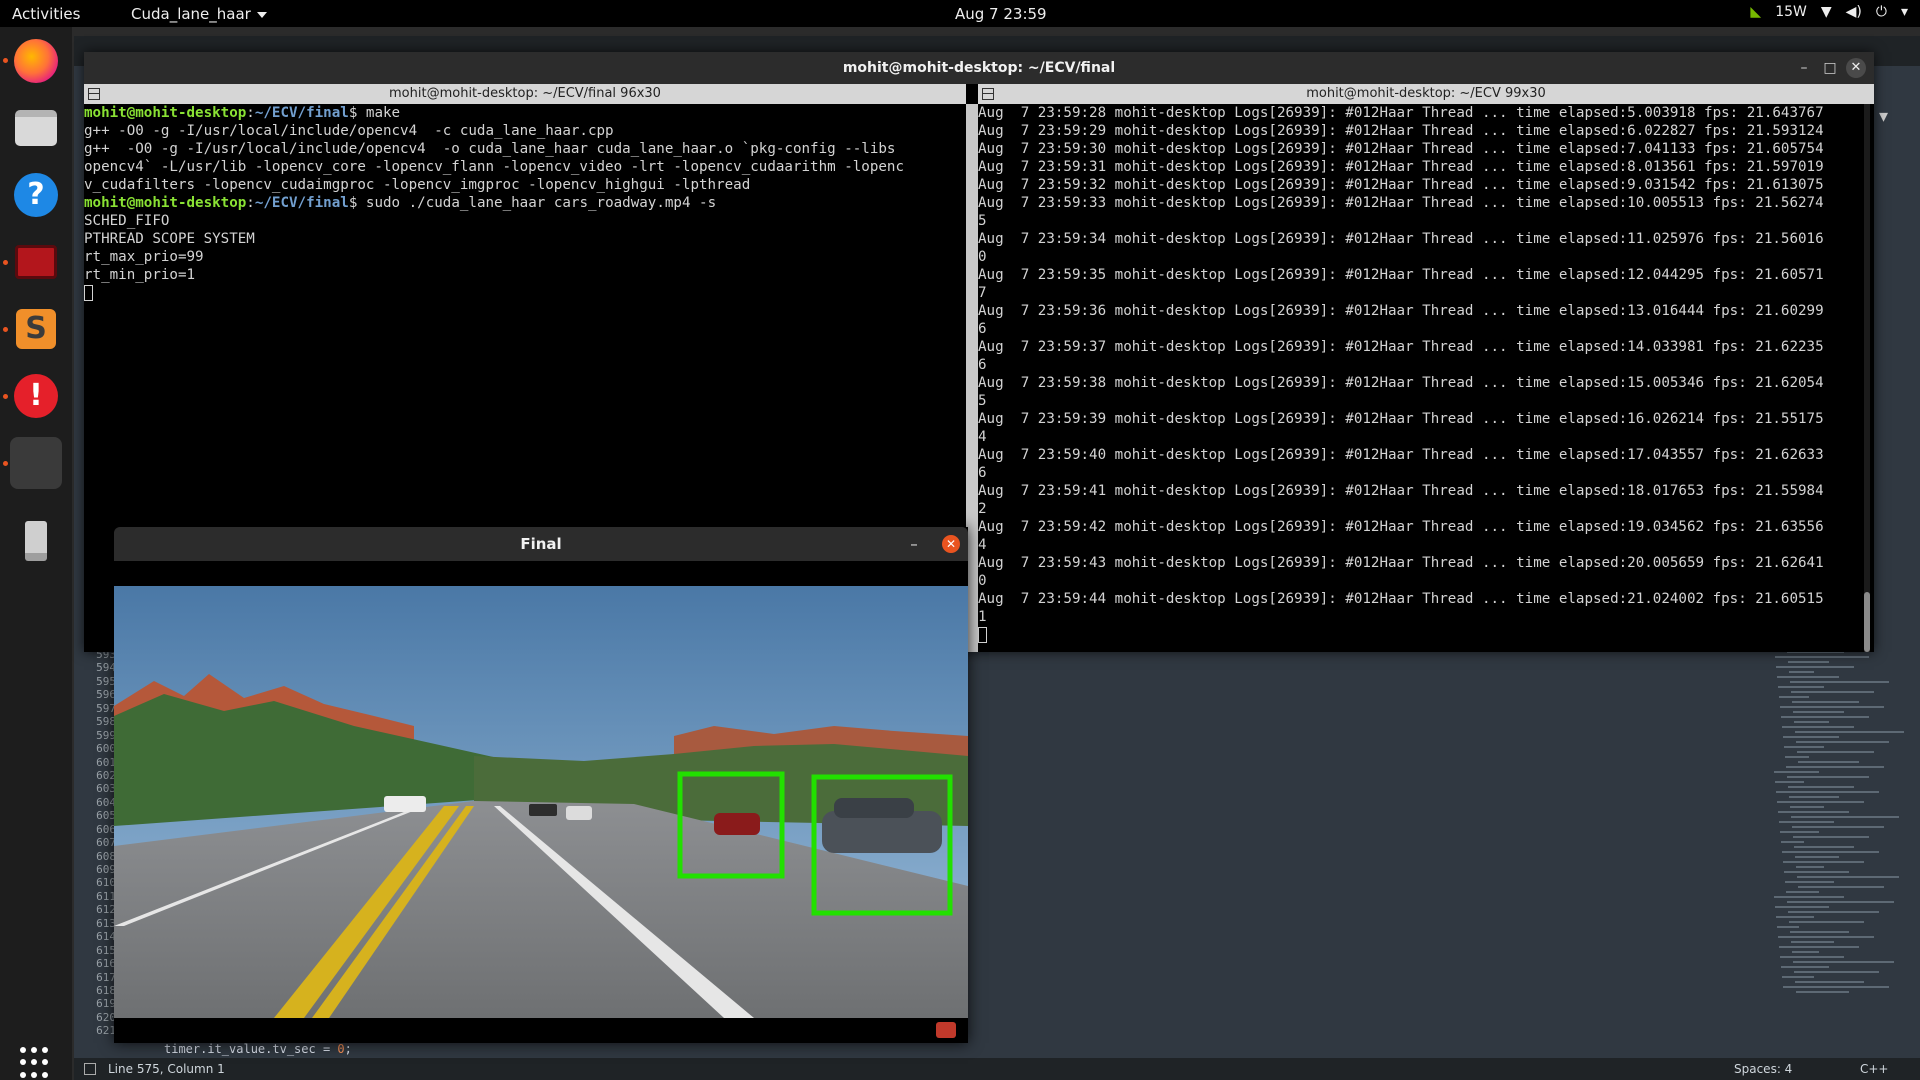 The height and width of the screenshot is (1080, 1920). I want to click on volume-icon: ◀), so click(1853, 12).